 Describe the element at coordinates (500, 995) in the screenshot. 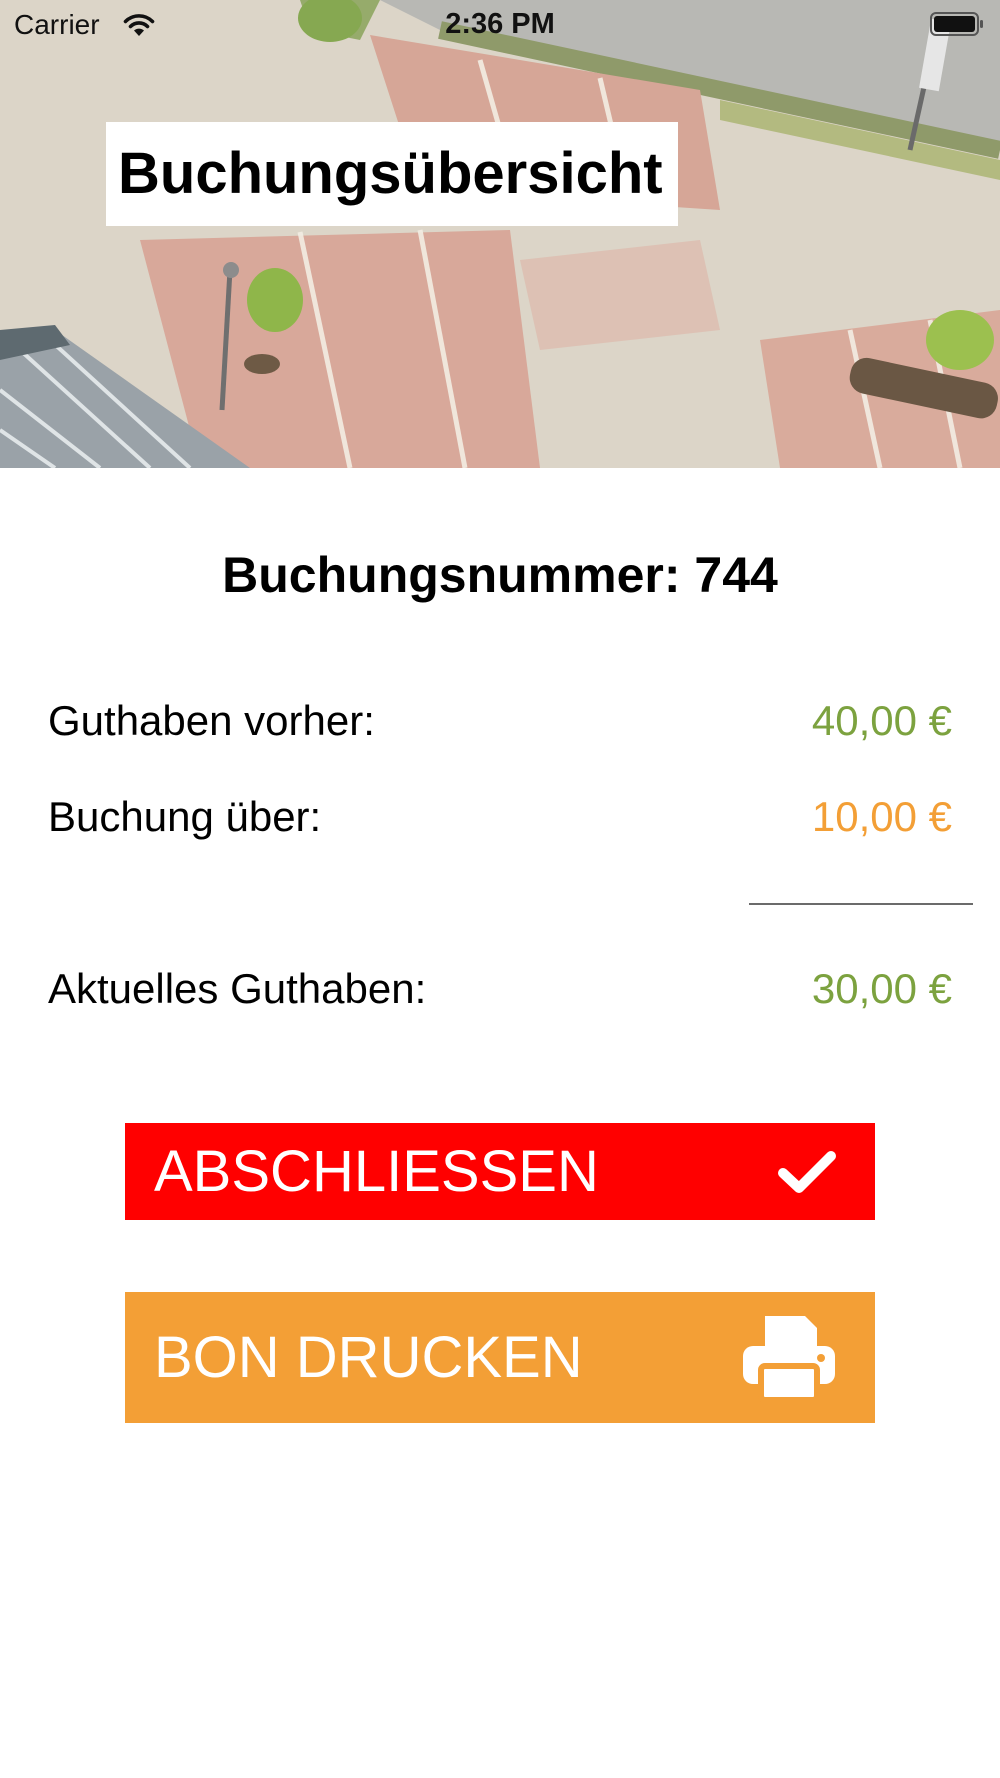

I see `current-balance-row: Aktuelles Guthaben: 30,00 €` at that location.